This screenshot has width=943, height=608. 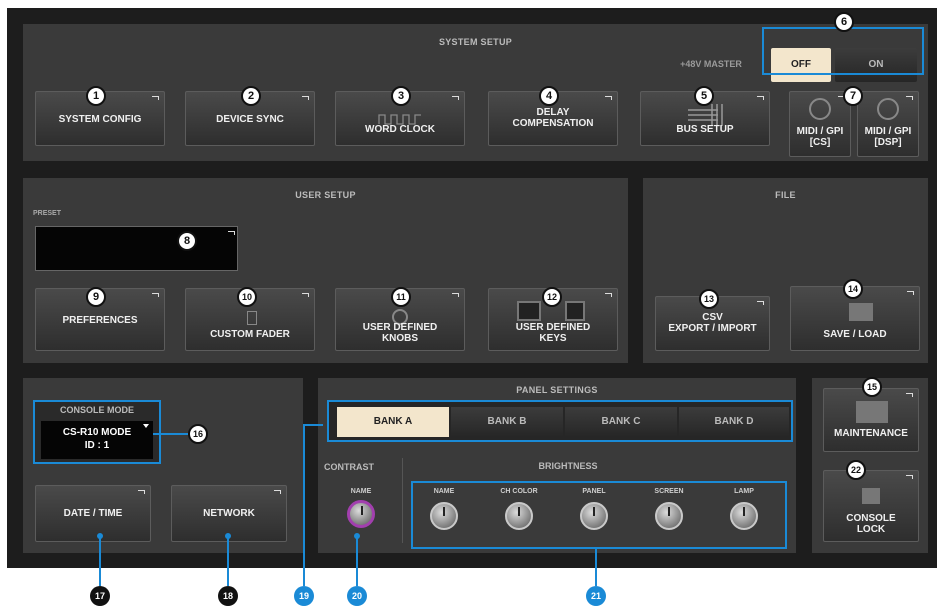 What do you see at coordinates (552, 297) in the screenshot?
I see `callout-12: 12` at bounding box center [552, 297].